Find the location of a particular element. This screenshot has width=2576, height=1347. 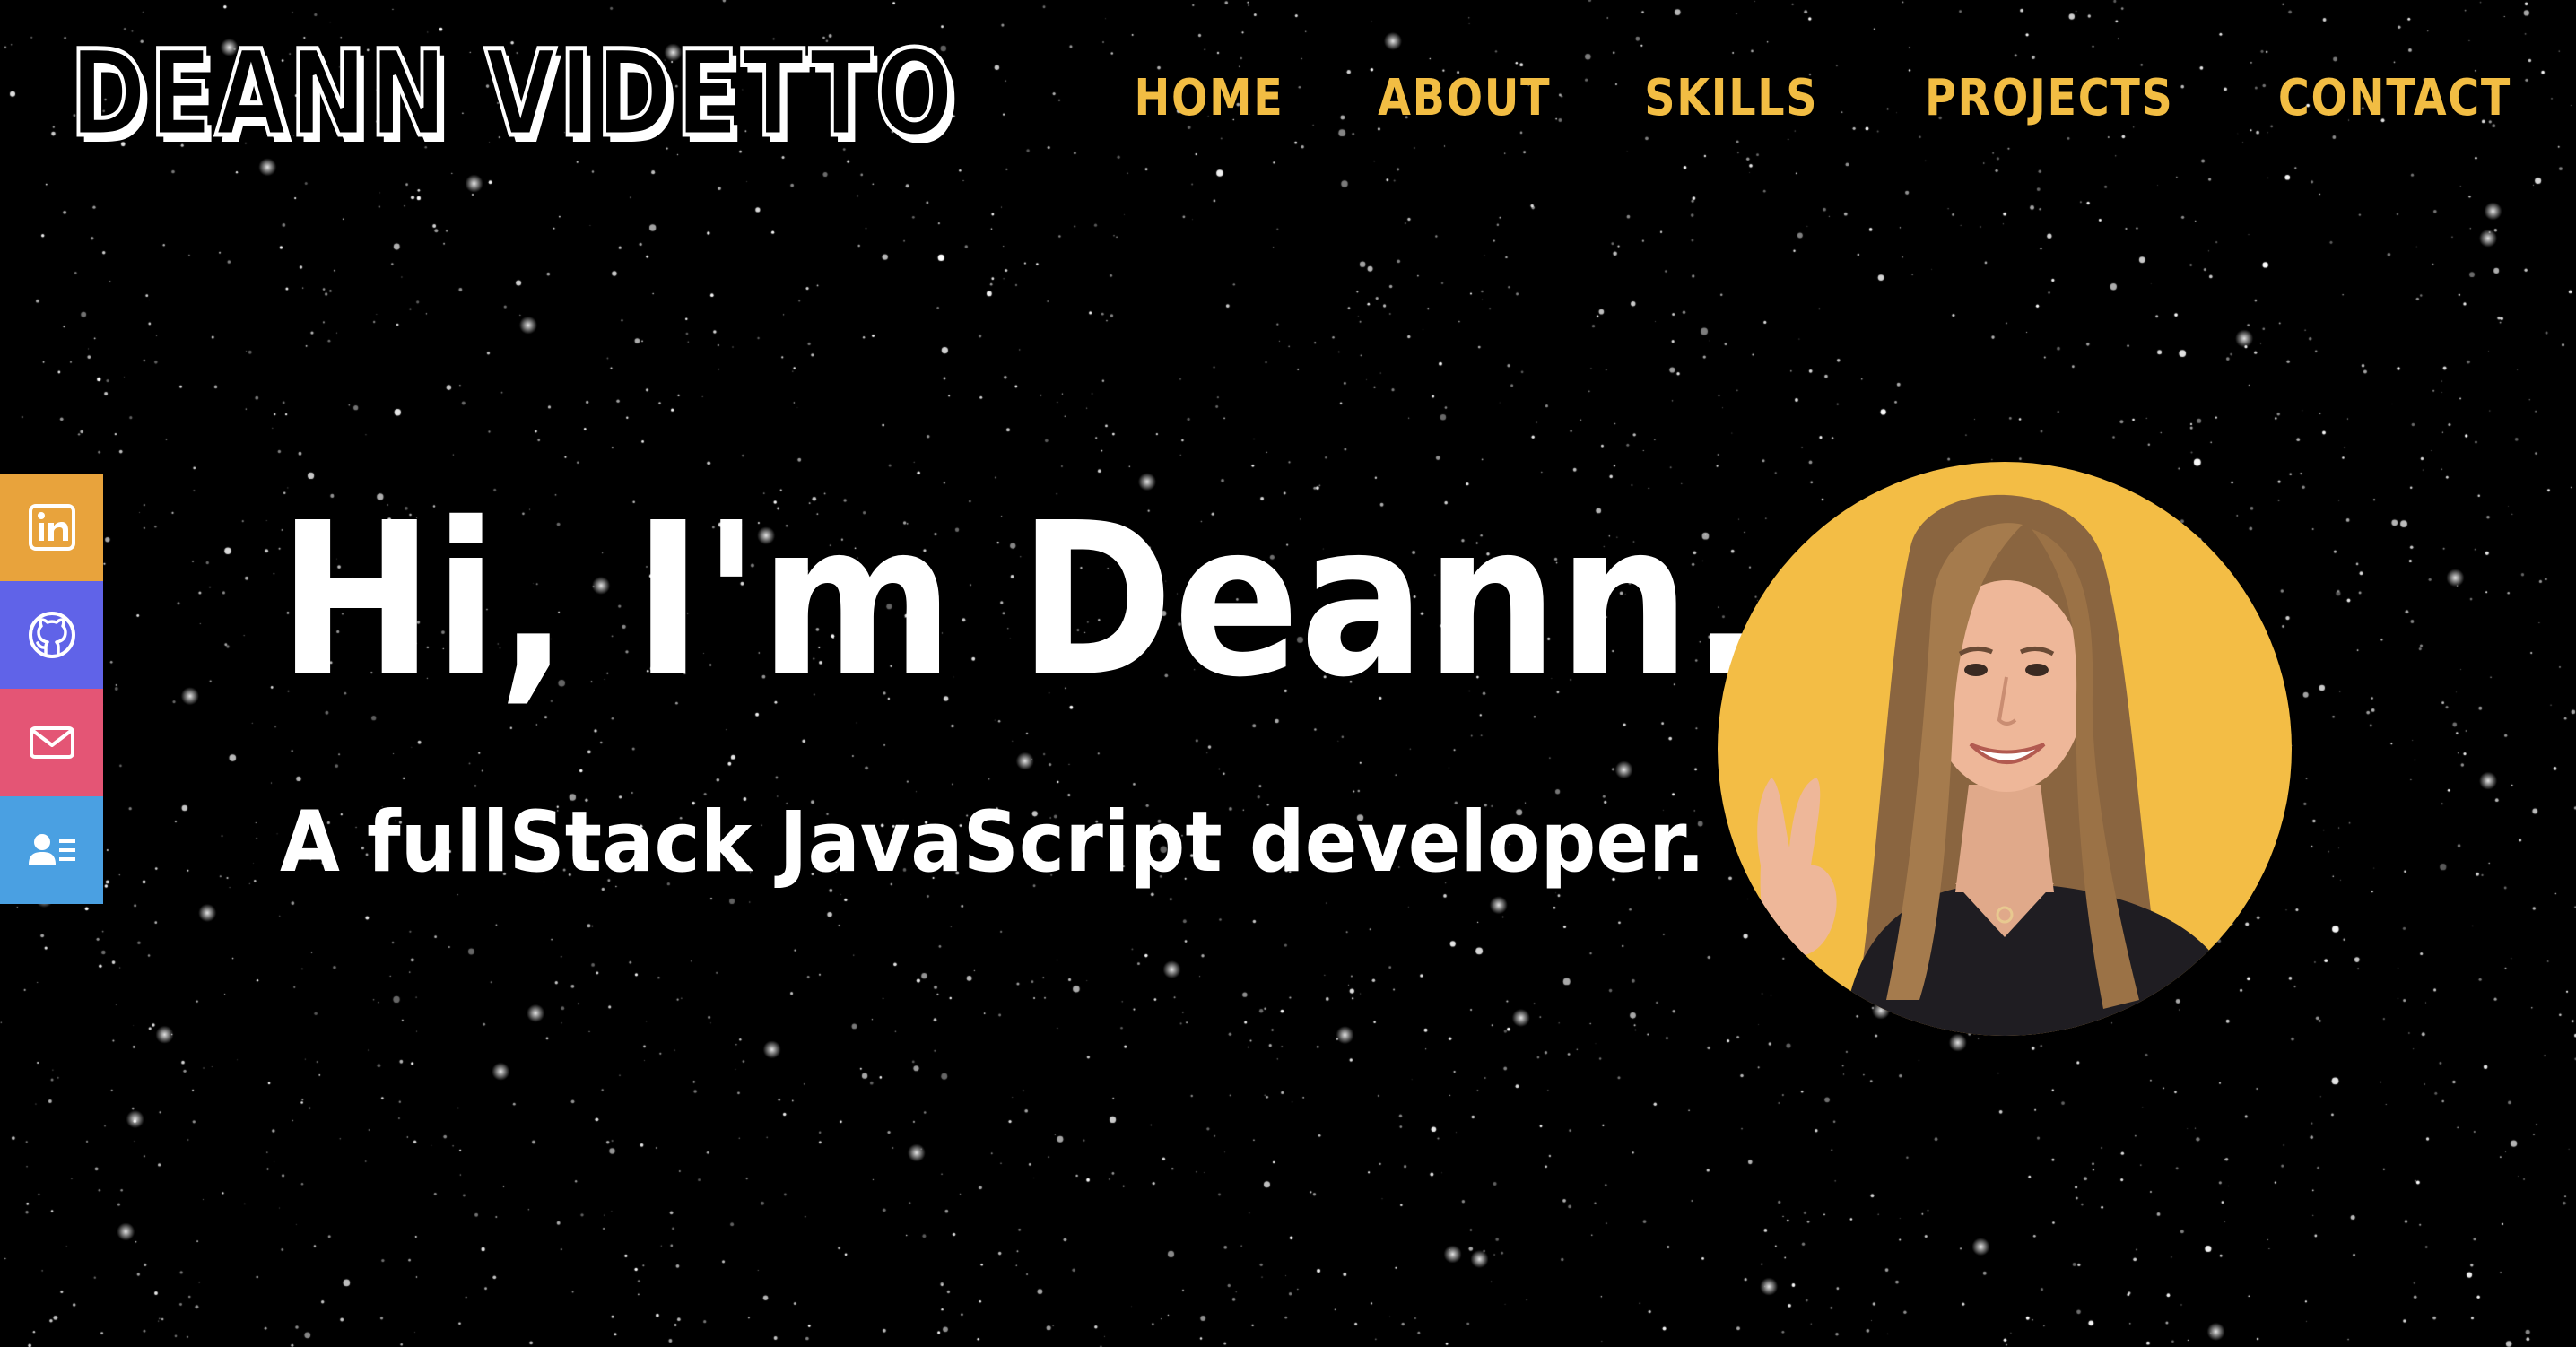

nav-skills: SKILLS is located at coordinates (1731, 99).